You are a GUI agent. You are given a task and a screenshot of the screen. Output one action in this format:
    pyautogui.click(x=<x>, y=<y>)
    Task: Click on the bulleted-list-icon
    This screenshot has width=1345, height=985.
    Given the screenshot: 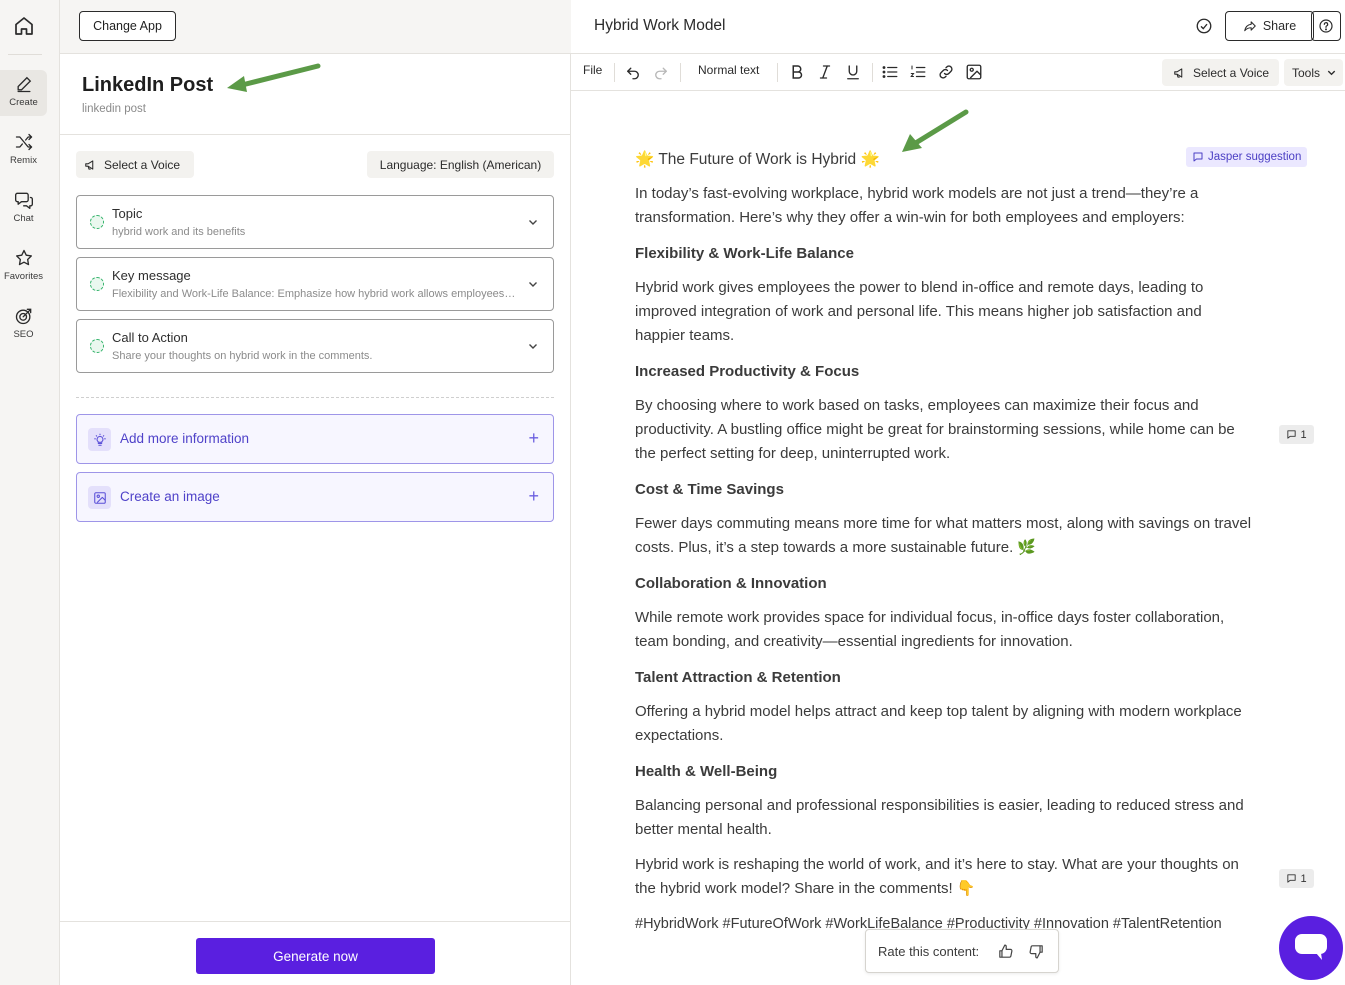 What is the action you would take?
    pyautogui.click(x=890, y=72)
    